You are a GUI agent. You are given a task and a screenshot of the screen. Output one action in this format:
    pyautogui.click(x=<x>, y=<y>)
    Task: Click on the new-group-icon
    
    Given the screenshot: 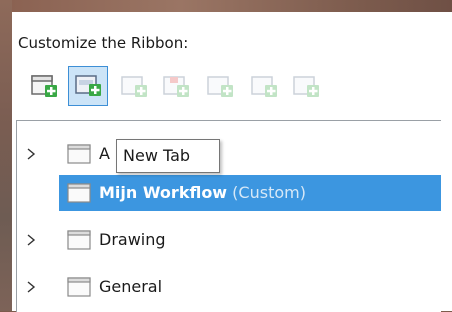 What is the action you would take?
    pyautogui.click(x=88, y=85)
    